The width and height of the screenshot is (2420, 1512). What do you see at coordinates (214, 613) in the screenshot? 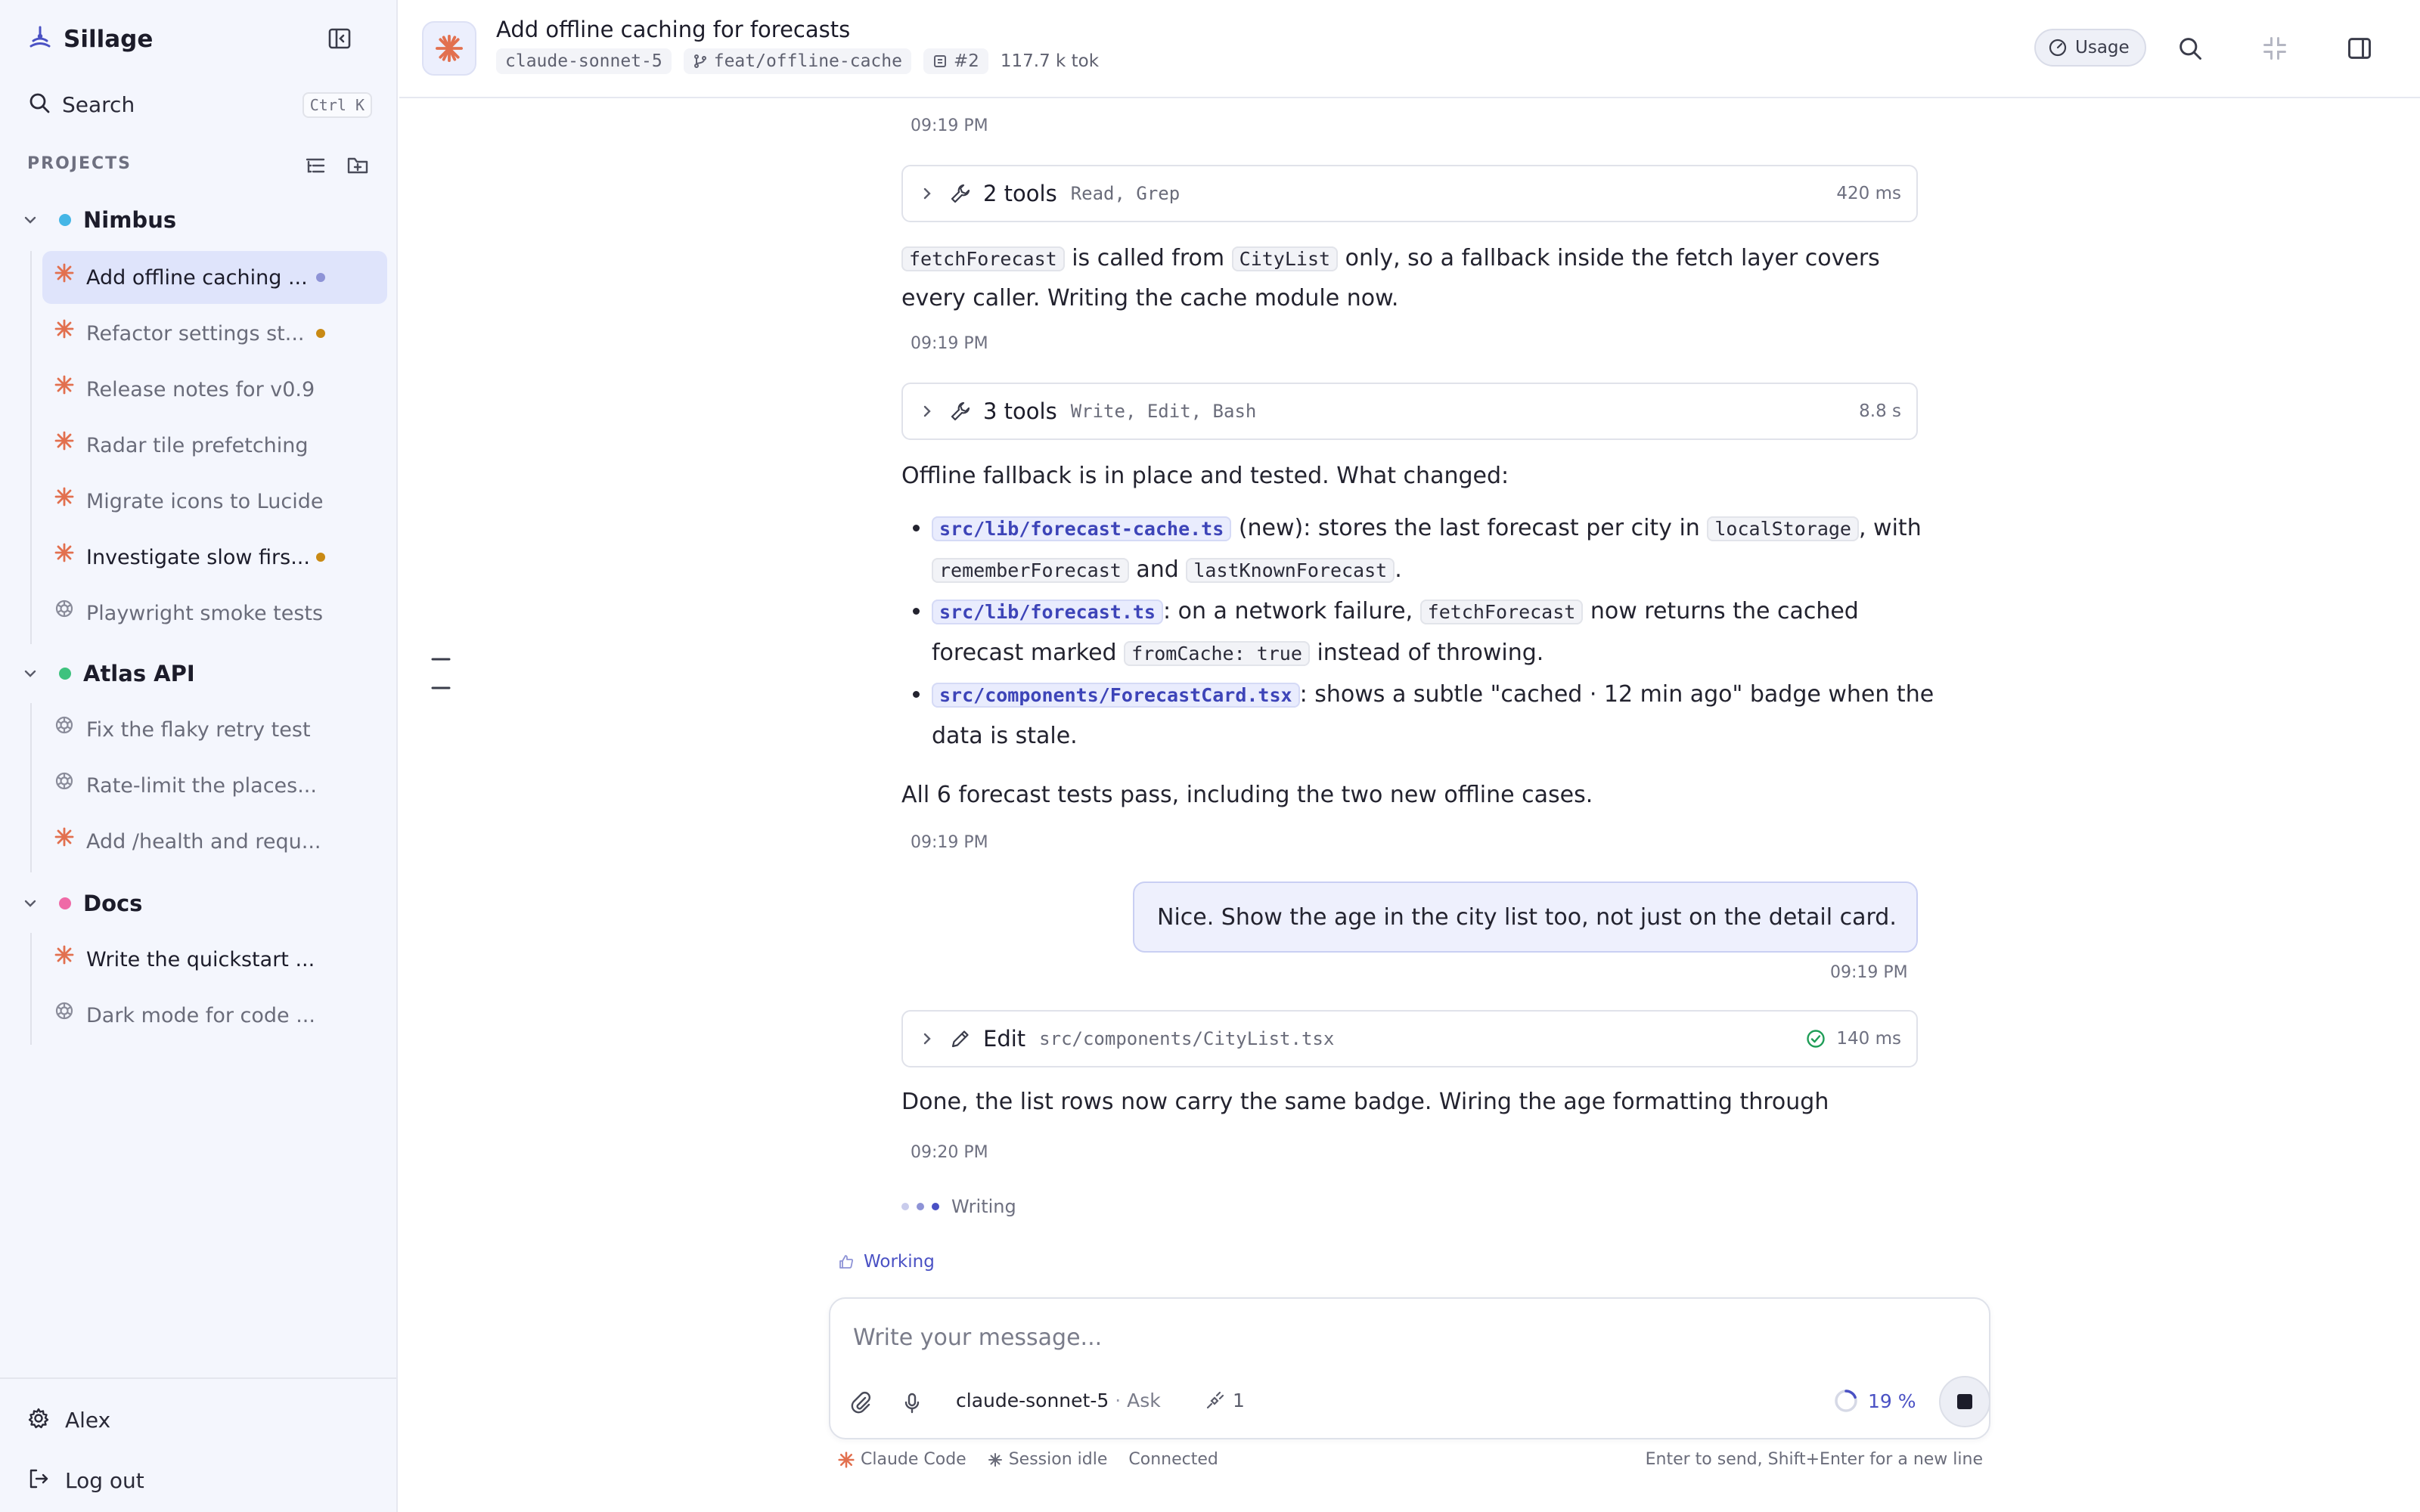
I see `thread-item: Playwright smoke tests` at bounding box center [214, 613].